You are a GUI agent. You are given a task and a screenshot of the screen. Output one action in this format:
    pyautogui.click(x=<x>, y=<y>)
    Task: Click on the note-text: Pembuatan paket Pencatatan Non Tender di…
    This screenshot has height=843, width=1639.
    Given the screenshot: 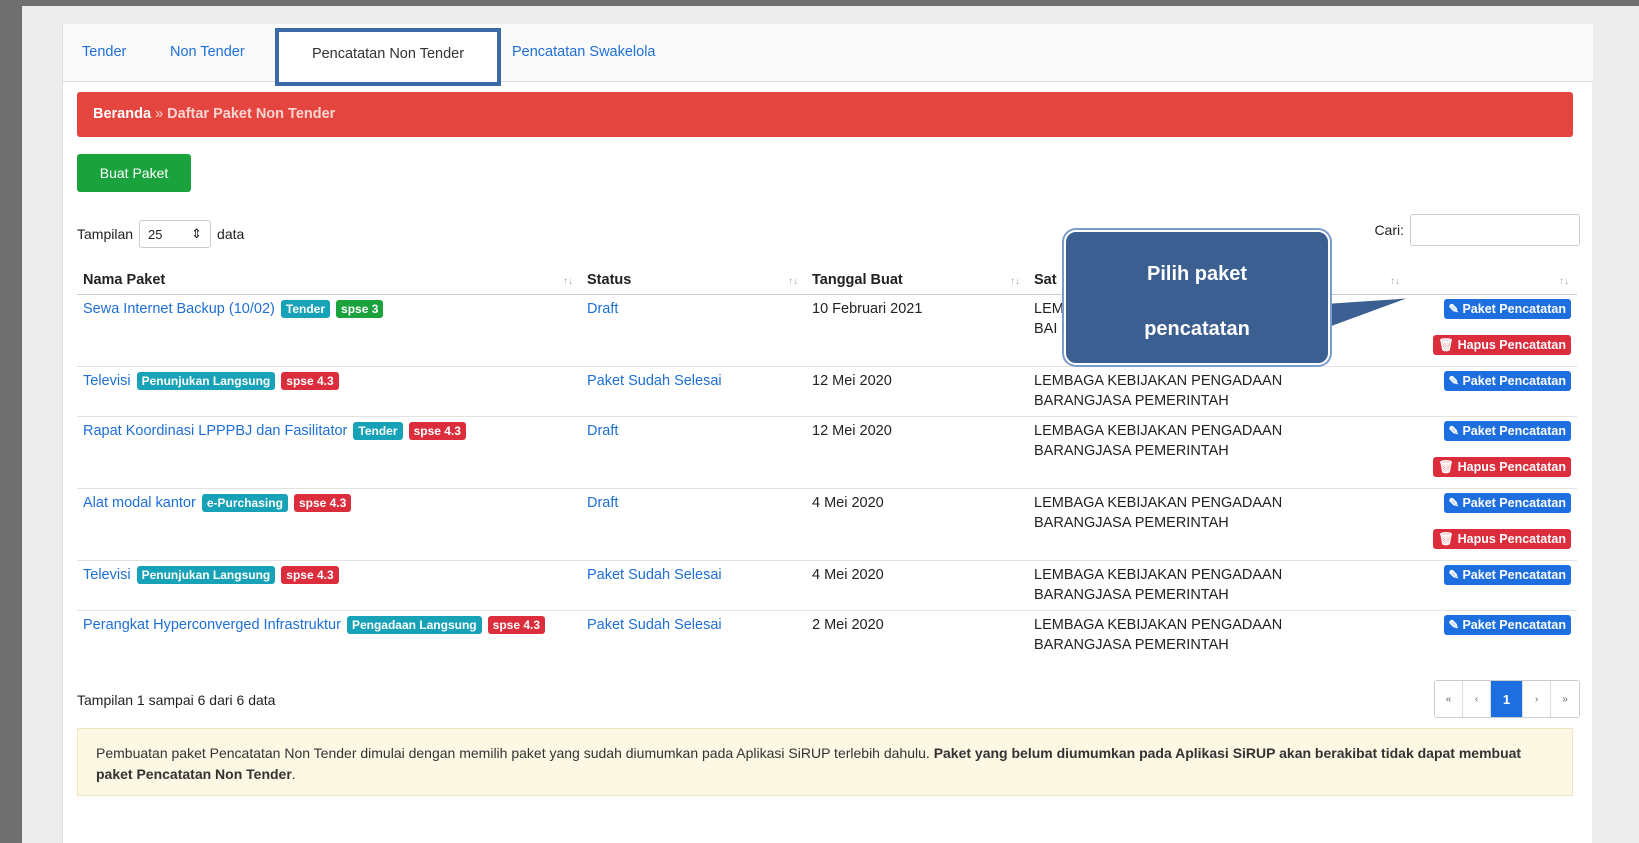 What is the action you would take?
    pyautogui.click(x=515, y=753)
    